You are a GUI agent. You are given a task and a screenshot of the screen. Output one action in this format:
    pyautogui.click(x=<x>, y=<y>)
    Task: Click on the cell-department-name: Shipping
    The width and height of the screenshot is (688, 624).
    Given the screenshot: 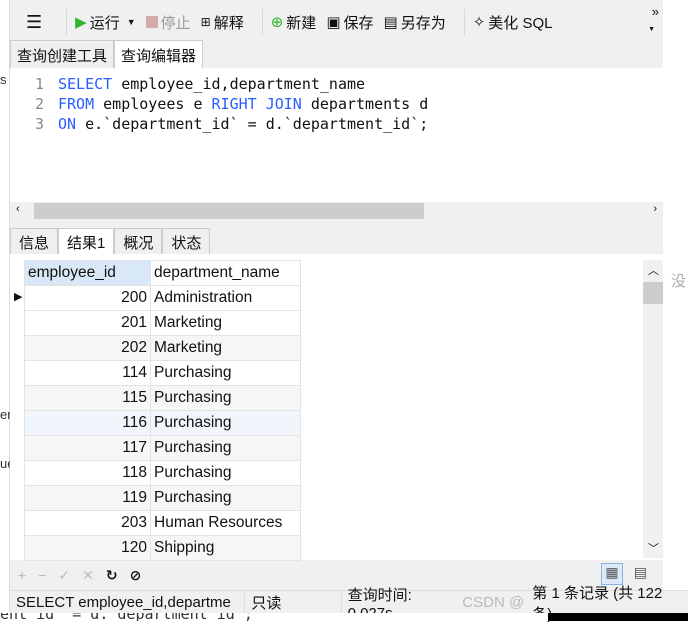 What is the action you would take?
    pyautogui.click(x=225, y=548)
    